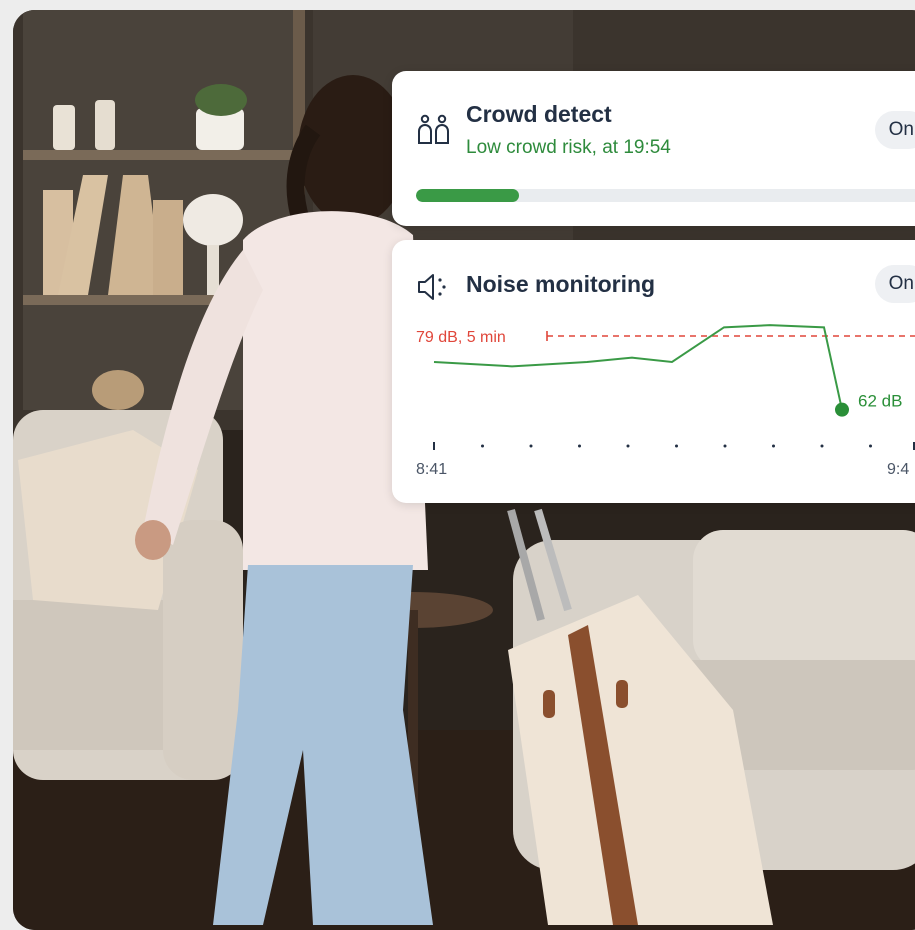 The height and width of the screenshot is (930, 915). What do you see at coordinates (461, 337) in the screenshot?
I see `threshold-label: 79 dB, 5 min` at bounding box center [461, 337].